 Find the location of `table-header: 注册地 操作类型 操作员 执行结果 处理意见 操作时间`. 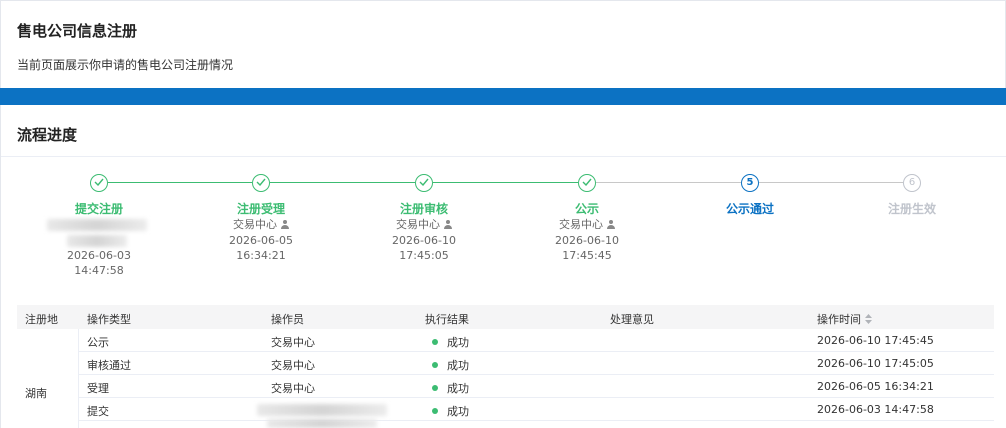

table-header: 注册地 操作类型 操作员 执行结果 处理意见 操作时间 is located at coordinates (505, 317).